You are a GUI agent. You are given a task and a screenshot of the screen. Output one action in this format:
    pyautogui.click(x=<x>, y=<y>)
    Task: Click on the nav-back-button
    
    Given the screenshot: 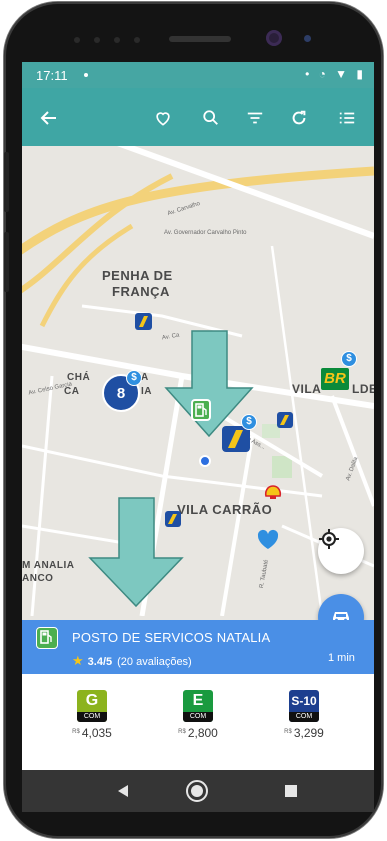 What is the action you would take?
    pyautogui.click(x=123, y=791)
    